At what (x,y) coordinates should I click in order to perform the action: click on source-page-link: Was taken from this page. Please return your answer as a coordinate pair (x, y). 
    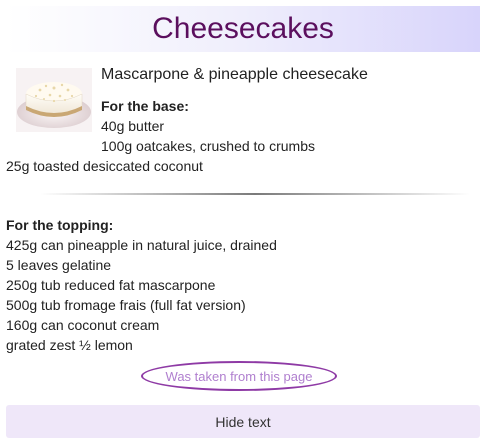
    Looking at the image, I should click on (239, 376).